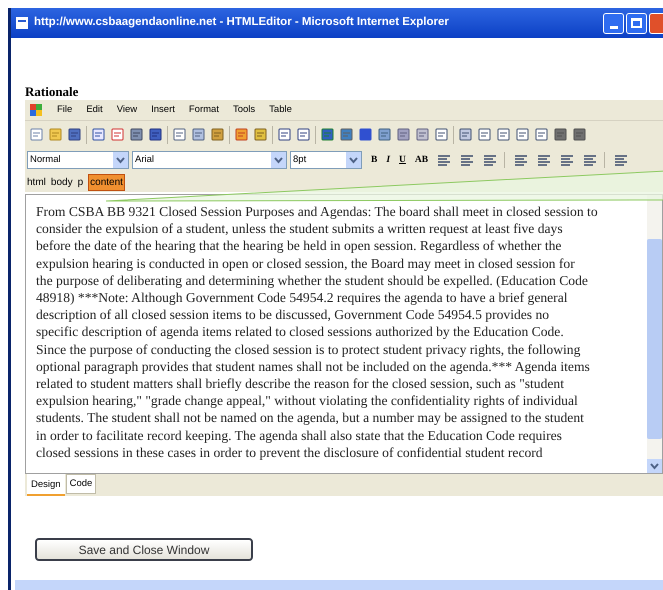 The height and width of the screenshot is (590, 663). I want to click on view-tab: Code, so click(81, 484).